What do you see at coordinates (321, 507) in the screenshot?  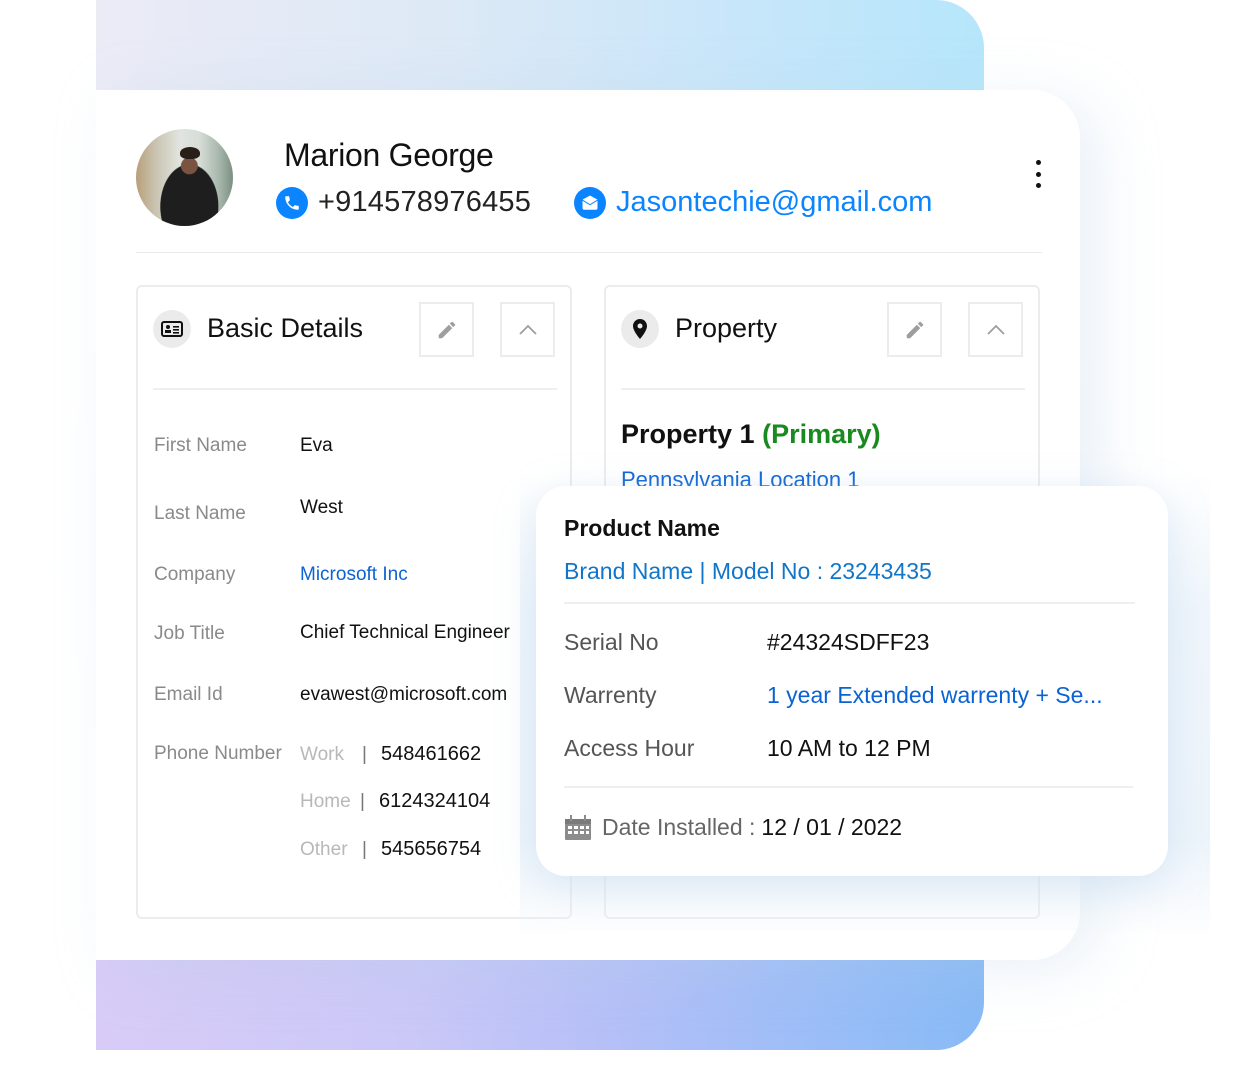 I see `last-name-value: West` at bounding box center [321, 507].